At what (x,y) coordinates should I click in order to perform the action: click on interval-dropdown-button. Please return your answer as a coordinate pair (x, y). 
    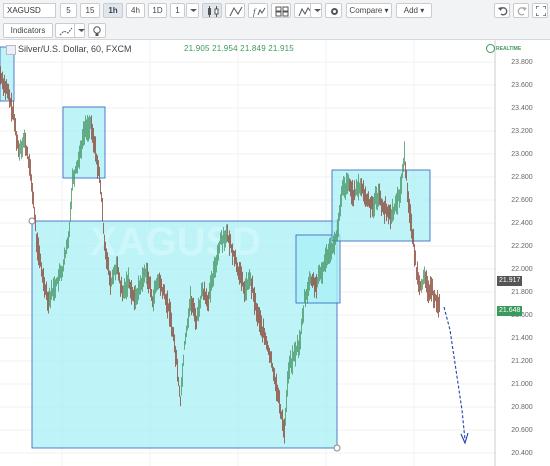
    Looking at the image, I should click on (192, 10).